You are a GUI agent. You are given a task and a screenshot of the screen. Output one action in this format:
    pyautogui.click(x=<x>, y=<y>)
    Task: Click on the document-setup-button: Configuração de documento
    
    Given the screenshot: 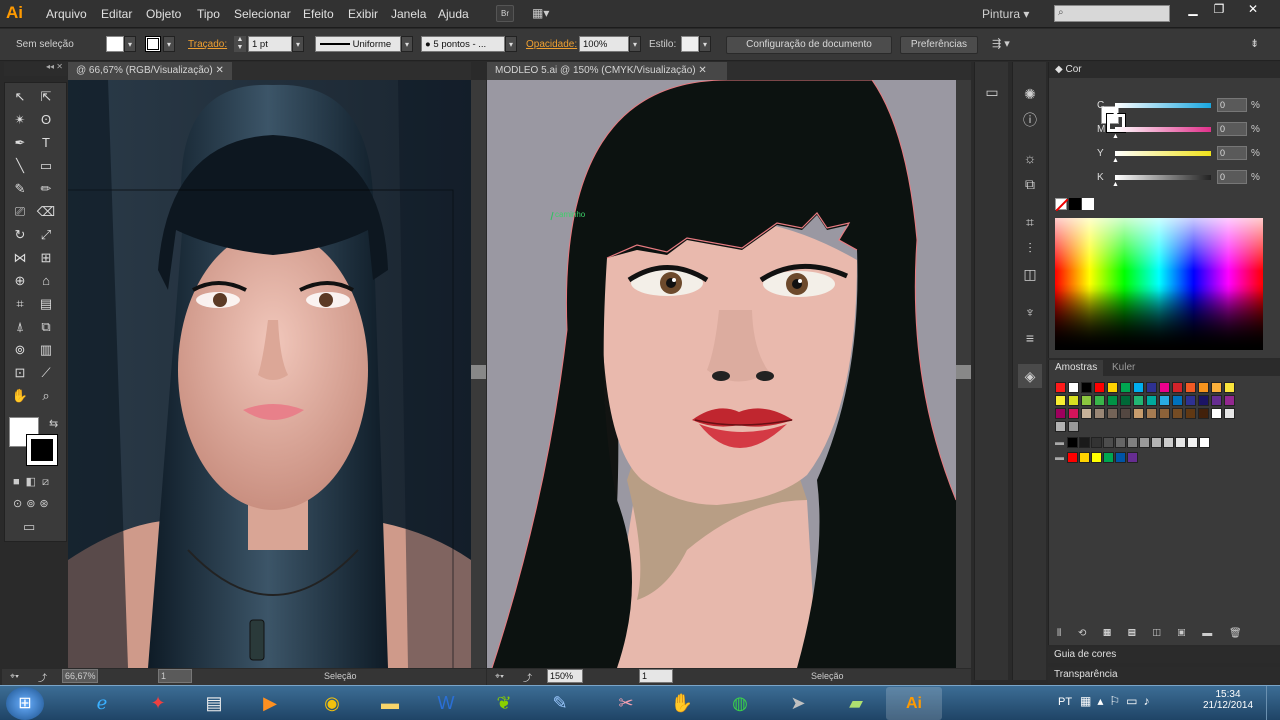 What is the action you would take?
    pyautogui.click(x=809, y=45)
    